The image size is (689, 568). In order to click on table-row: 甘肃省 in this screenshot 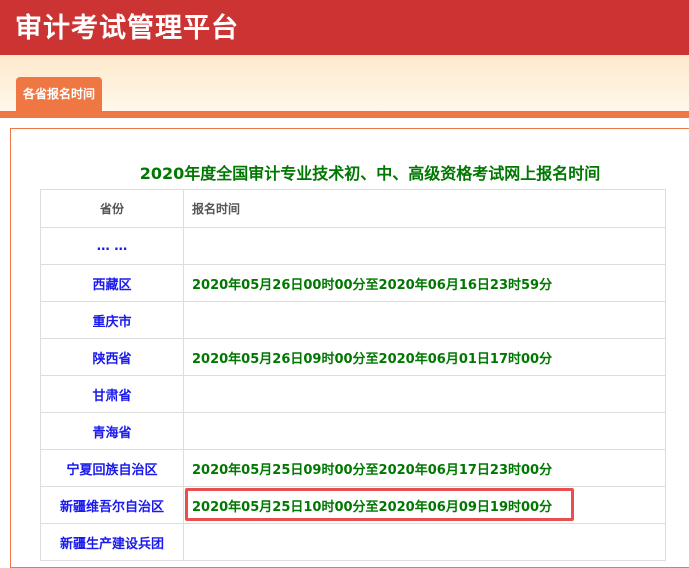, I will do `click(353, 394)`.